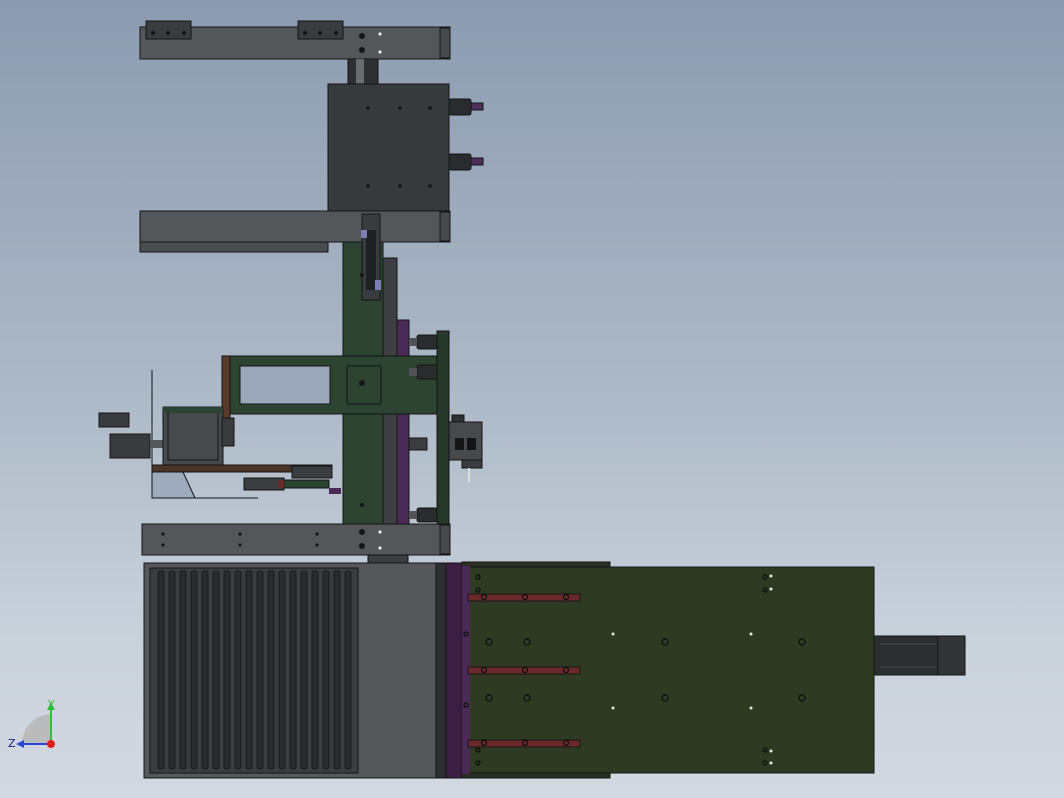 Image resolution: width=1064 pixels, height=798 pixels. I want to click on x-axis-dot, so click(51, 744).